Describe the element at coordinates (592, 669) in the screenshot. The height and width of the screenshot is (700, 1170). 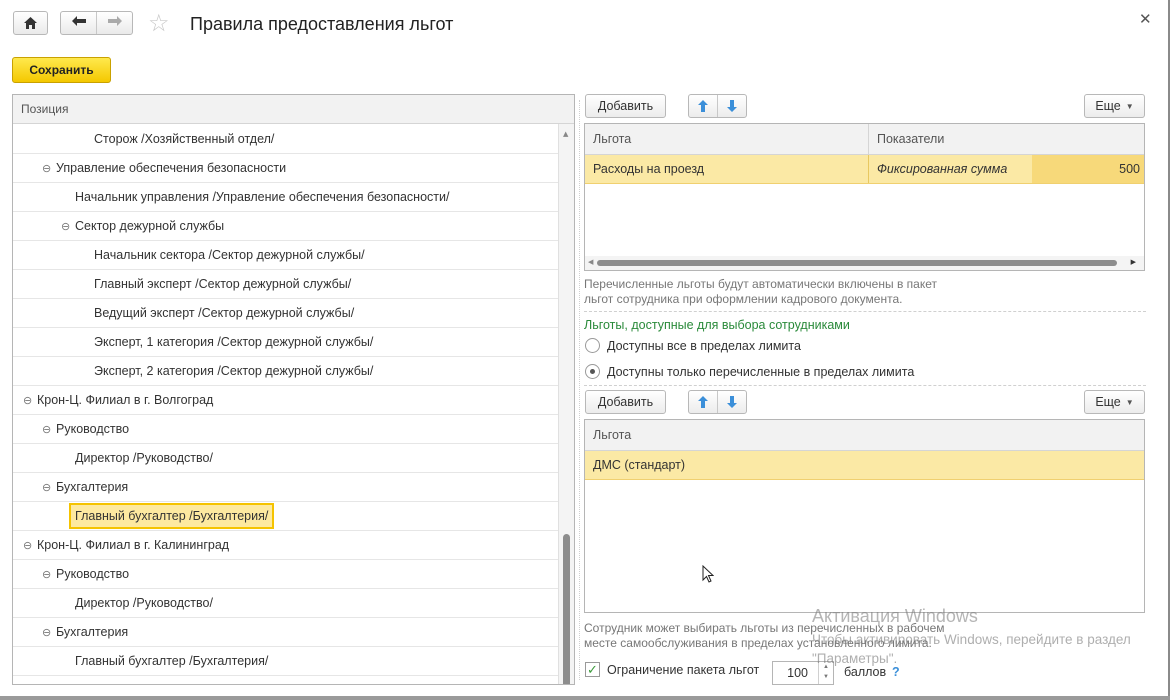
I see `limit-checkbox: ✓` at that location.